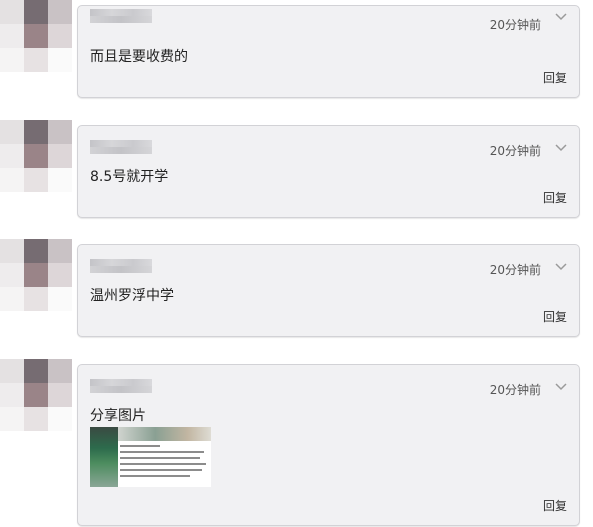 This screenshot has height=527, width=593. I want to click on comment-card: 20分钟前 而且是要收费的 回复, so click(328, 51).